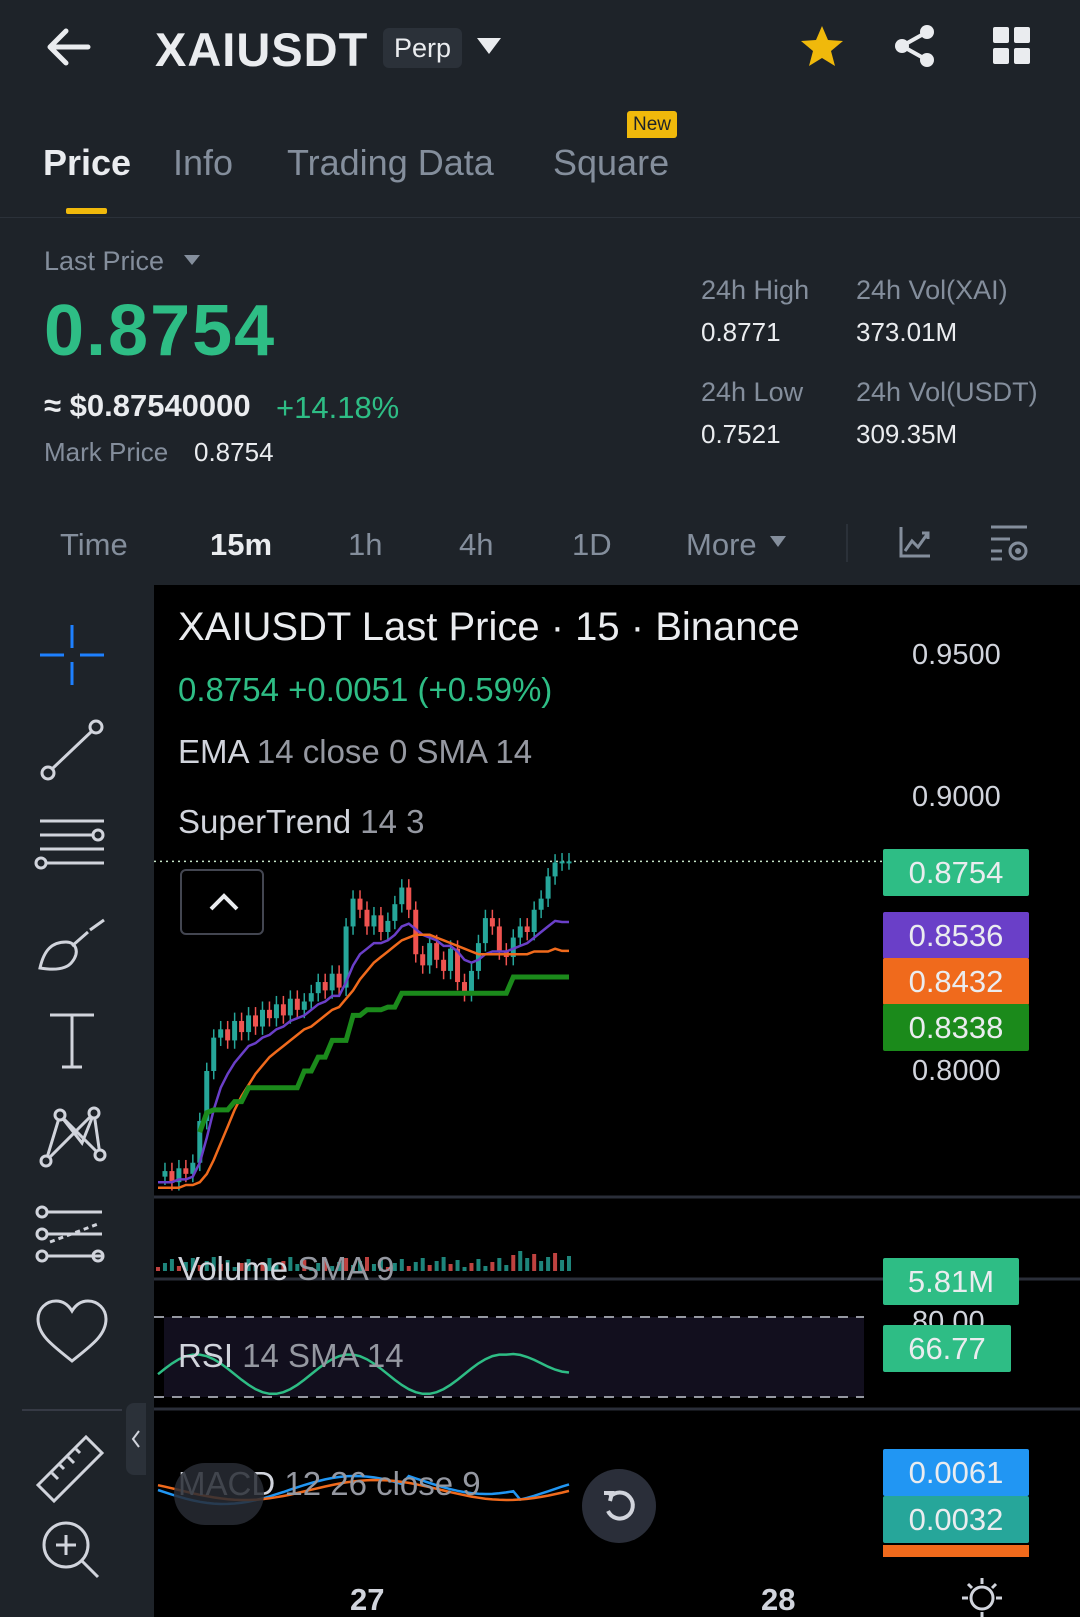  Describe the element at coordinates (956, 872) in the screenshot. I see `last-price-tag: 0.8754` at that location.